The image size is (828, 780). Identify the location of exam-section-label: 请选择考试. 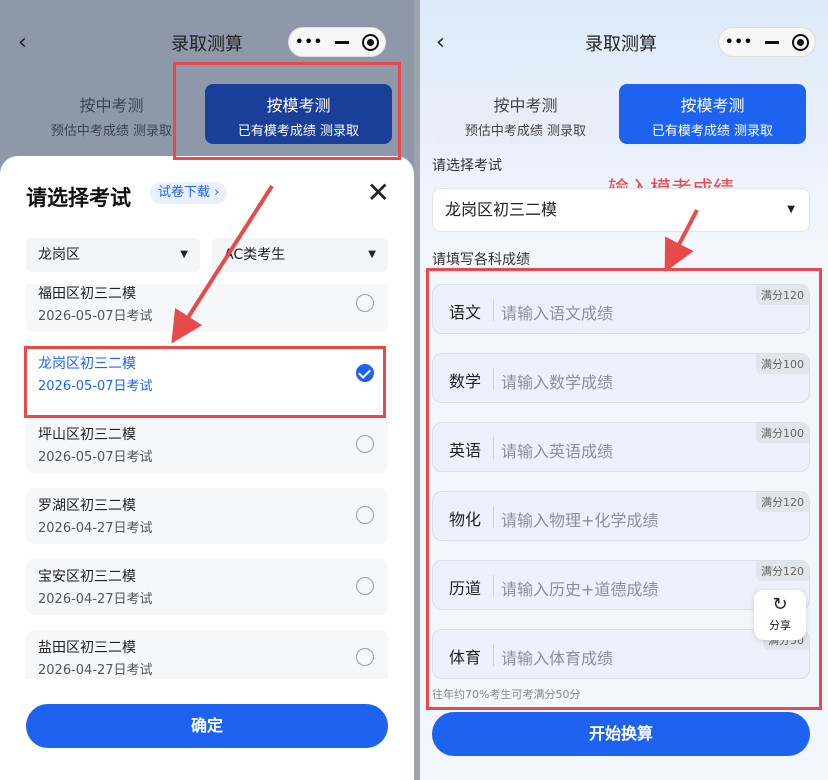
(467, 166).